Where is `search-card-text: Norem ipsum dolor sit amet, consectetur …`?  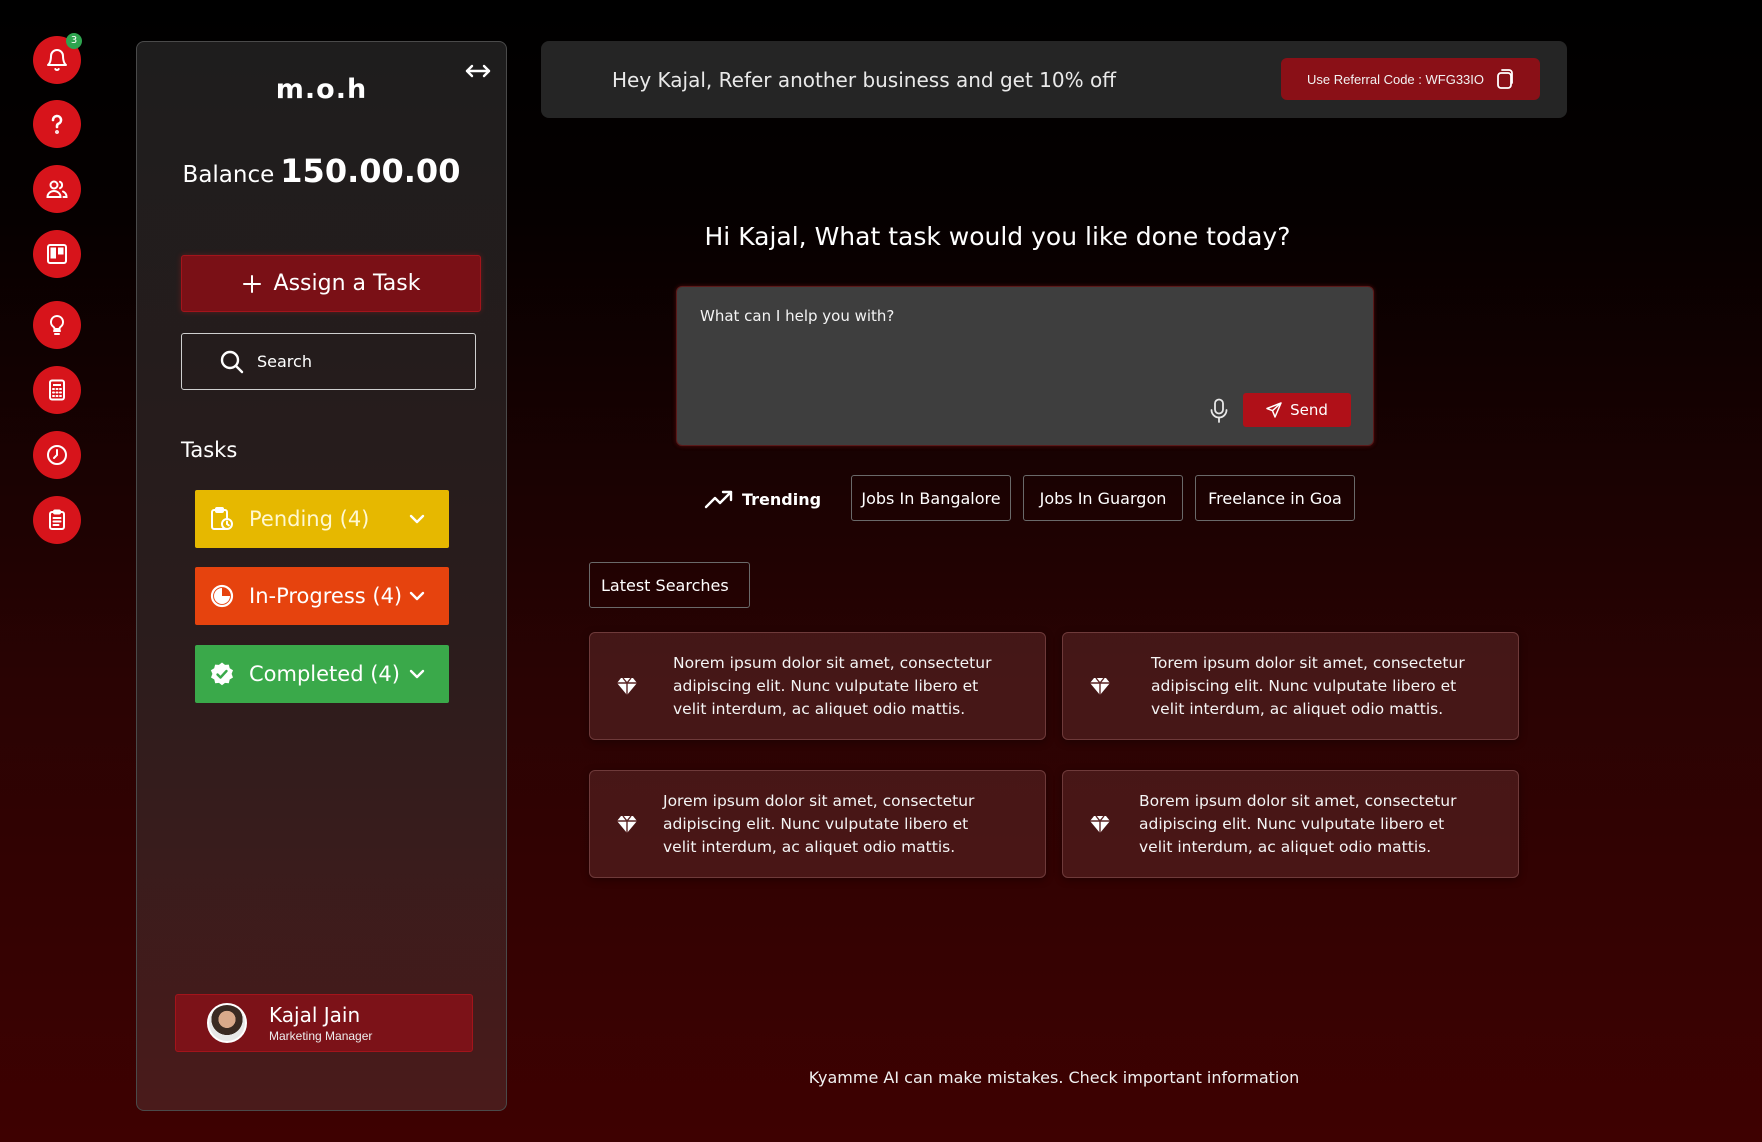
search-card-text: Norem ipsum dolor sit amet, consectetur … is located at coordinates (832, 685).